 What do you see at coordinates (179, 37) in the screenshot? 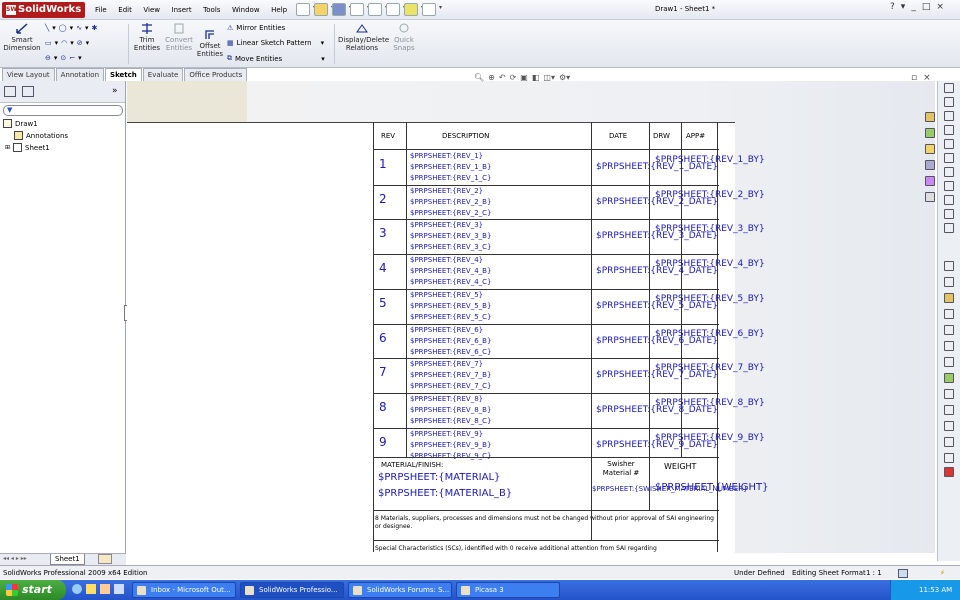
I see `convert-entities-button: Convert Entities` at bounding box center [179, 37].